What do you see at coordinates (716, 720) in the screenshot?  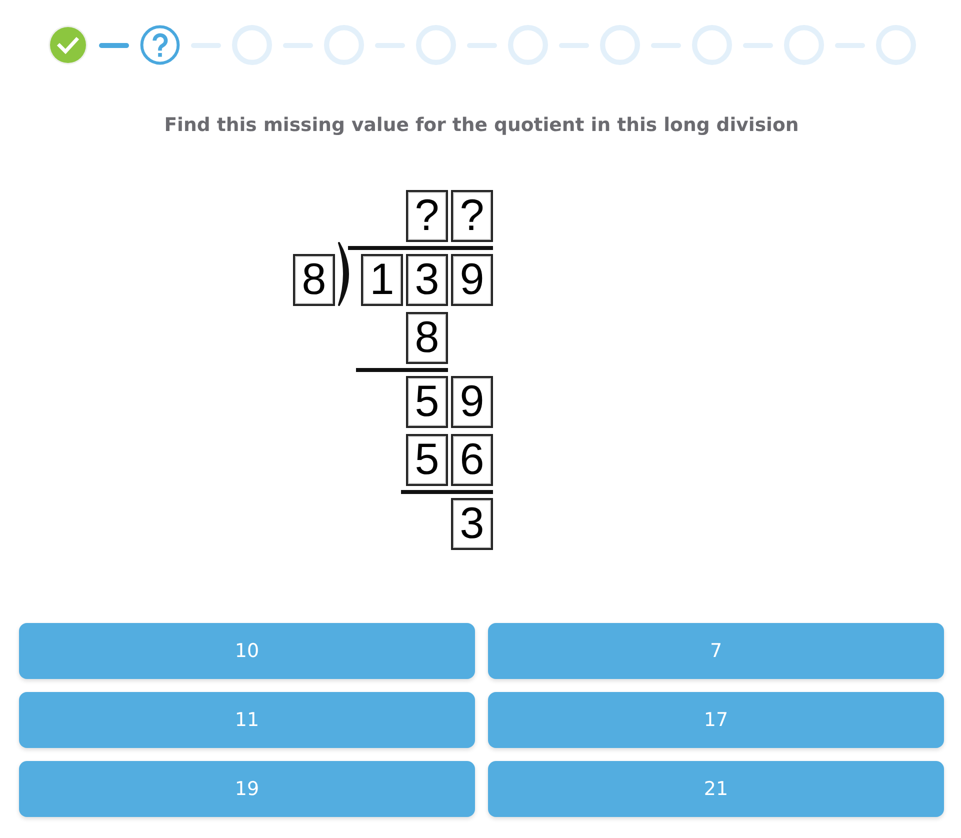 I see `answer-button: 17` at bounding box center [716, 720].